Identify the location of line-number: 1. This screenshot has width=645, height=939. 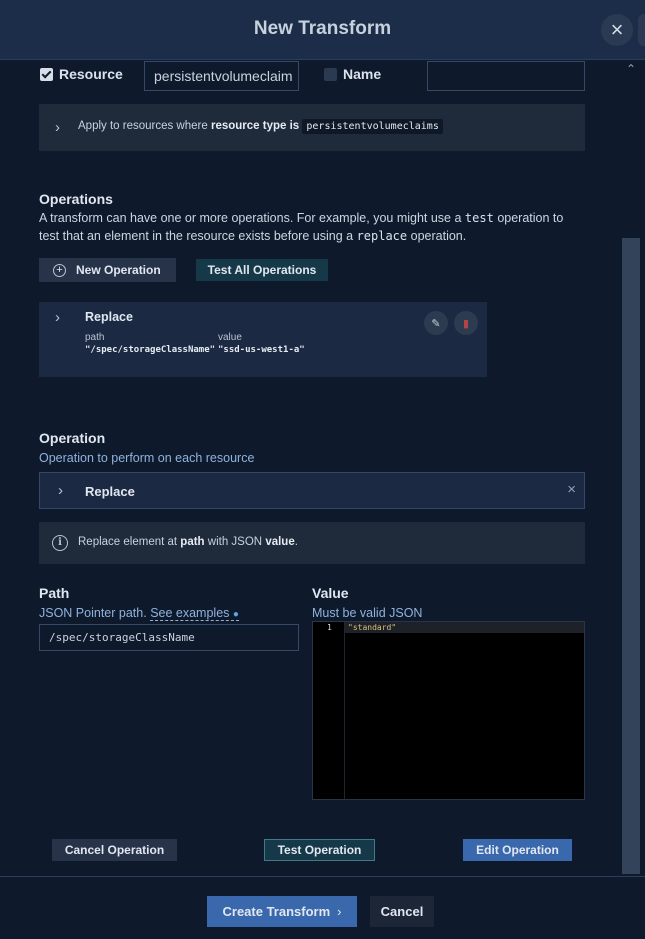
(329, 627).